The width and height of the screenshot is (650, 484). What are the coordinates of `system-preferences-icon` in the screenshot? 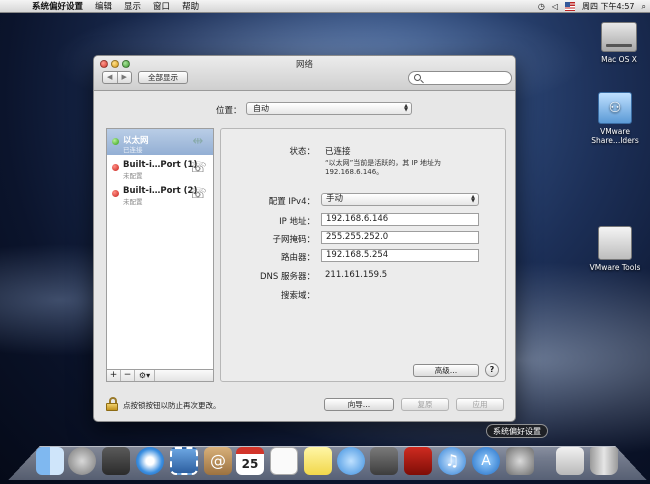 It's located at (520, 461).